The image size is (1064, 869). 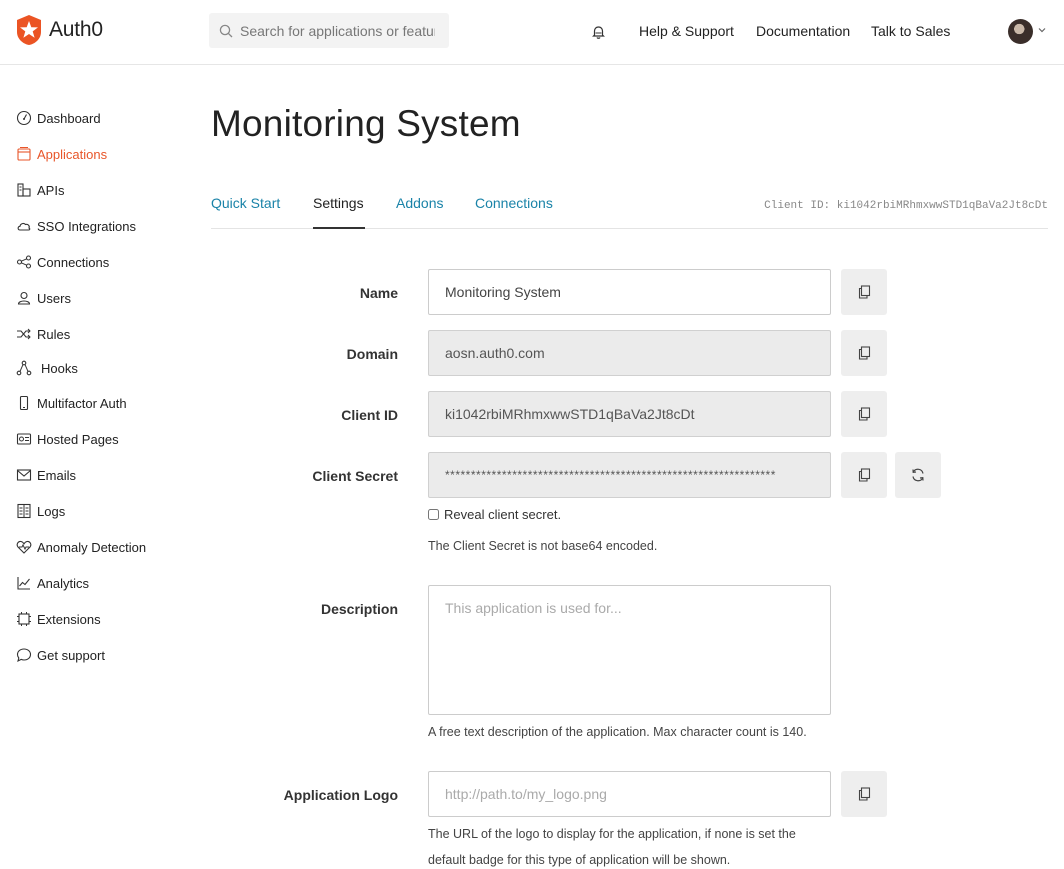 What do you see at coordinates (54, 334) in the screenshot?
I see `sidebar-item-label: Rules` at bounding box center [54, 334].